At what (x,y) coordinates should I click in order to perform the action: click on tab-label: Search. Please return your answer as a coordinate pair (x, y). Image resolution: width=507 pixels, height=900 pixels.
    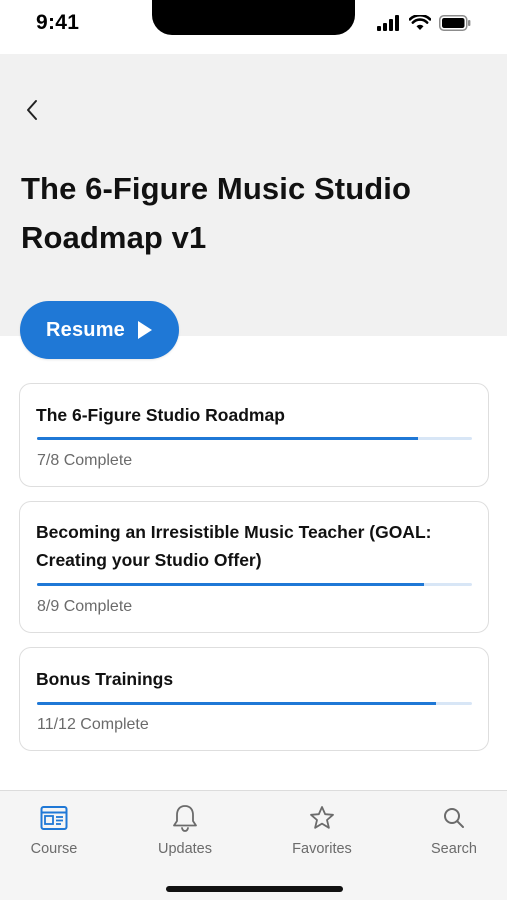
    Looking at the image, I should click on (454, 849).